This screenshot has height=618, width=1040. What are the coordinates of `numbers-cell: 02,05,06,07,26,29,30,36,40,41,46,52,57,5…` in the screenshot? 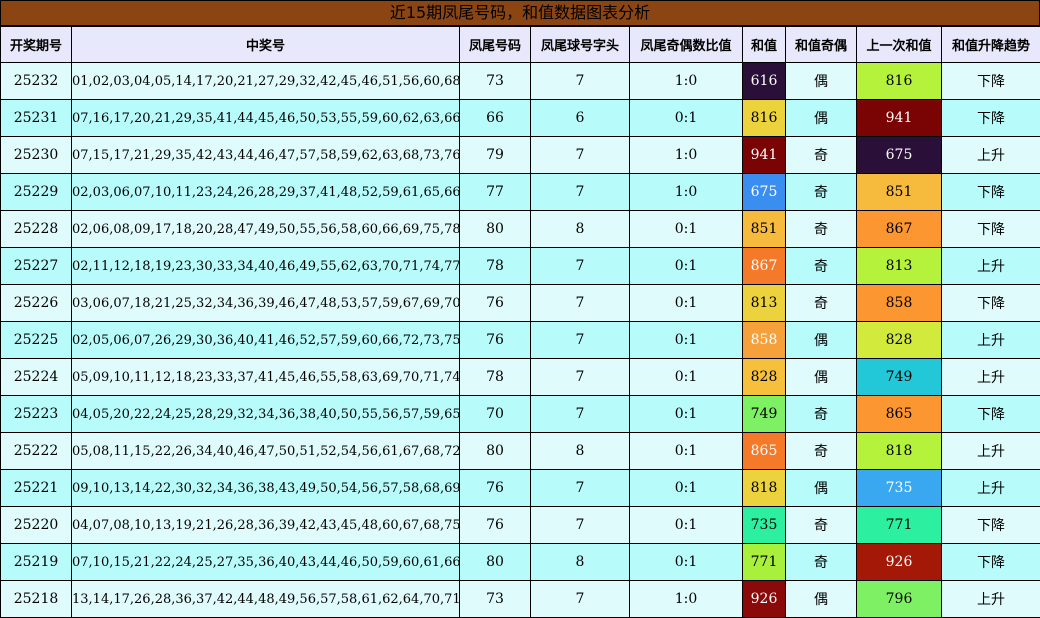 It's located at (265, 340).